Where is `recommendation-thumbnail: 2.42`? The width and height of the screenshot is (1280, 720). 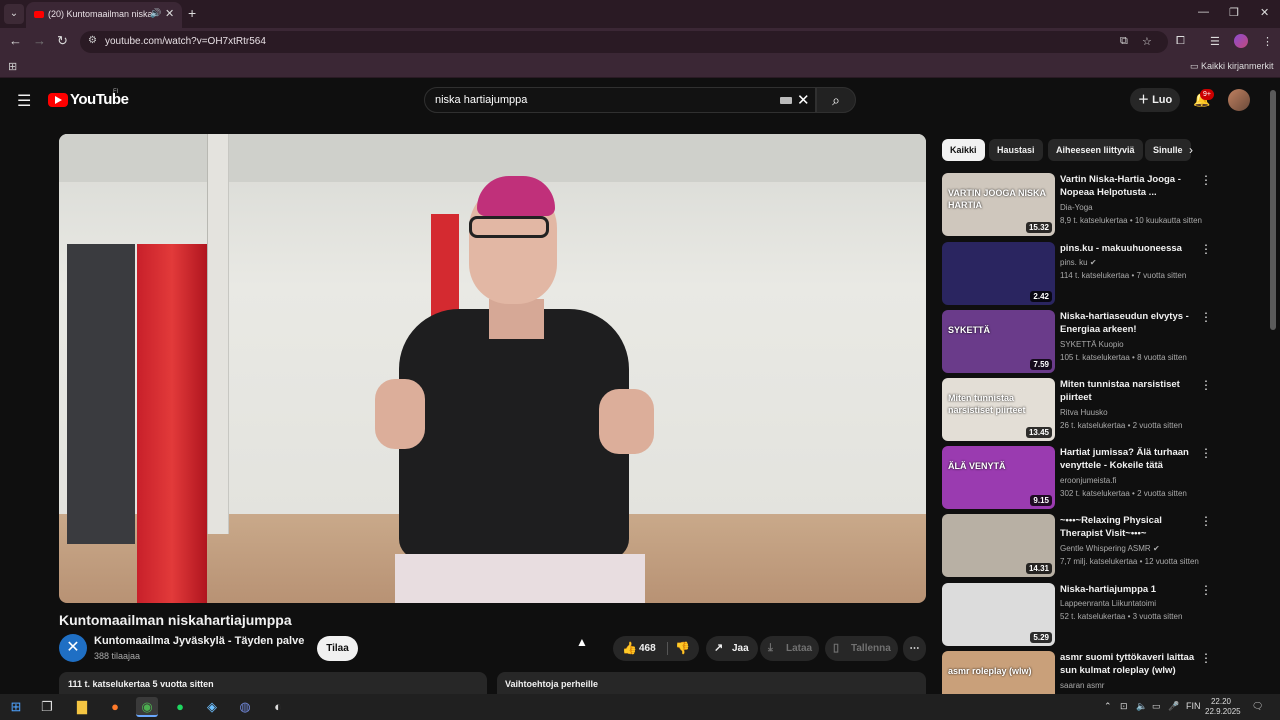 recommendation-thumbnail: 2.42 is located at coordinates (998, 273).